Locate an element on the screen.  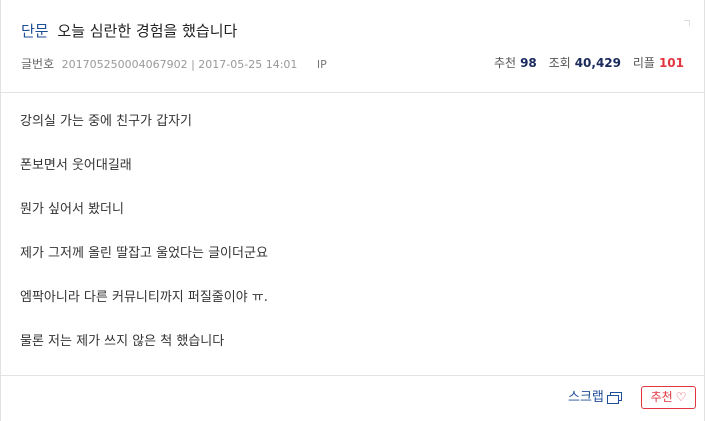
scrap-button: 스크랩 is located at coordinates (595, 398).